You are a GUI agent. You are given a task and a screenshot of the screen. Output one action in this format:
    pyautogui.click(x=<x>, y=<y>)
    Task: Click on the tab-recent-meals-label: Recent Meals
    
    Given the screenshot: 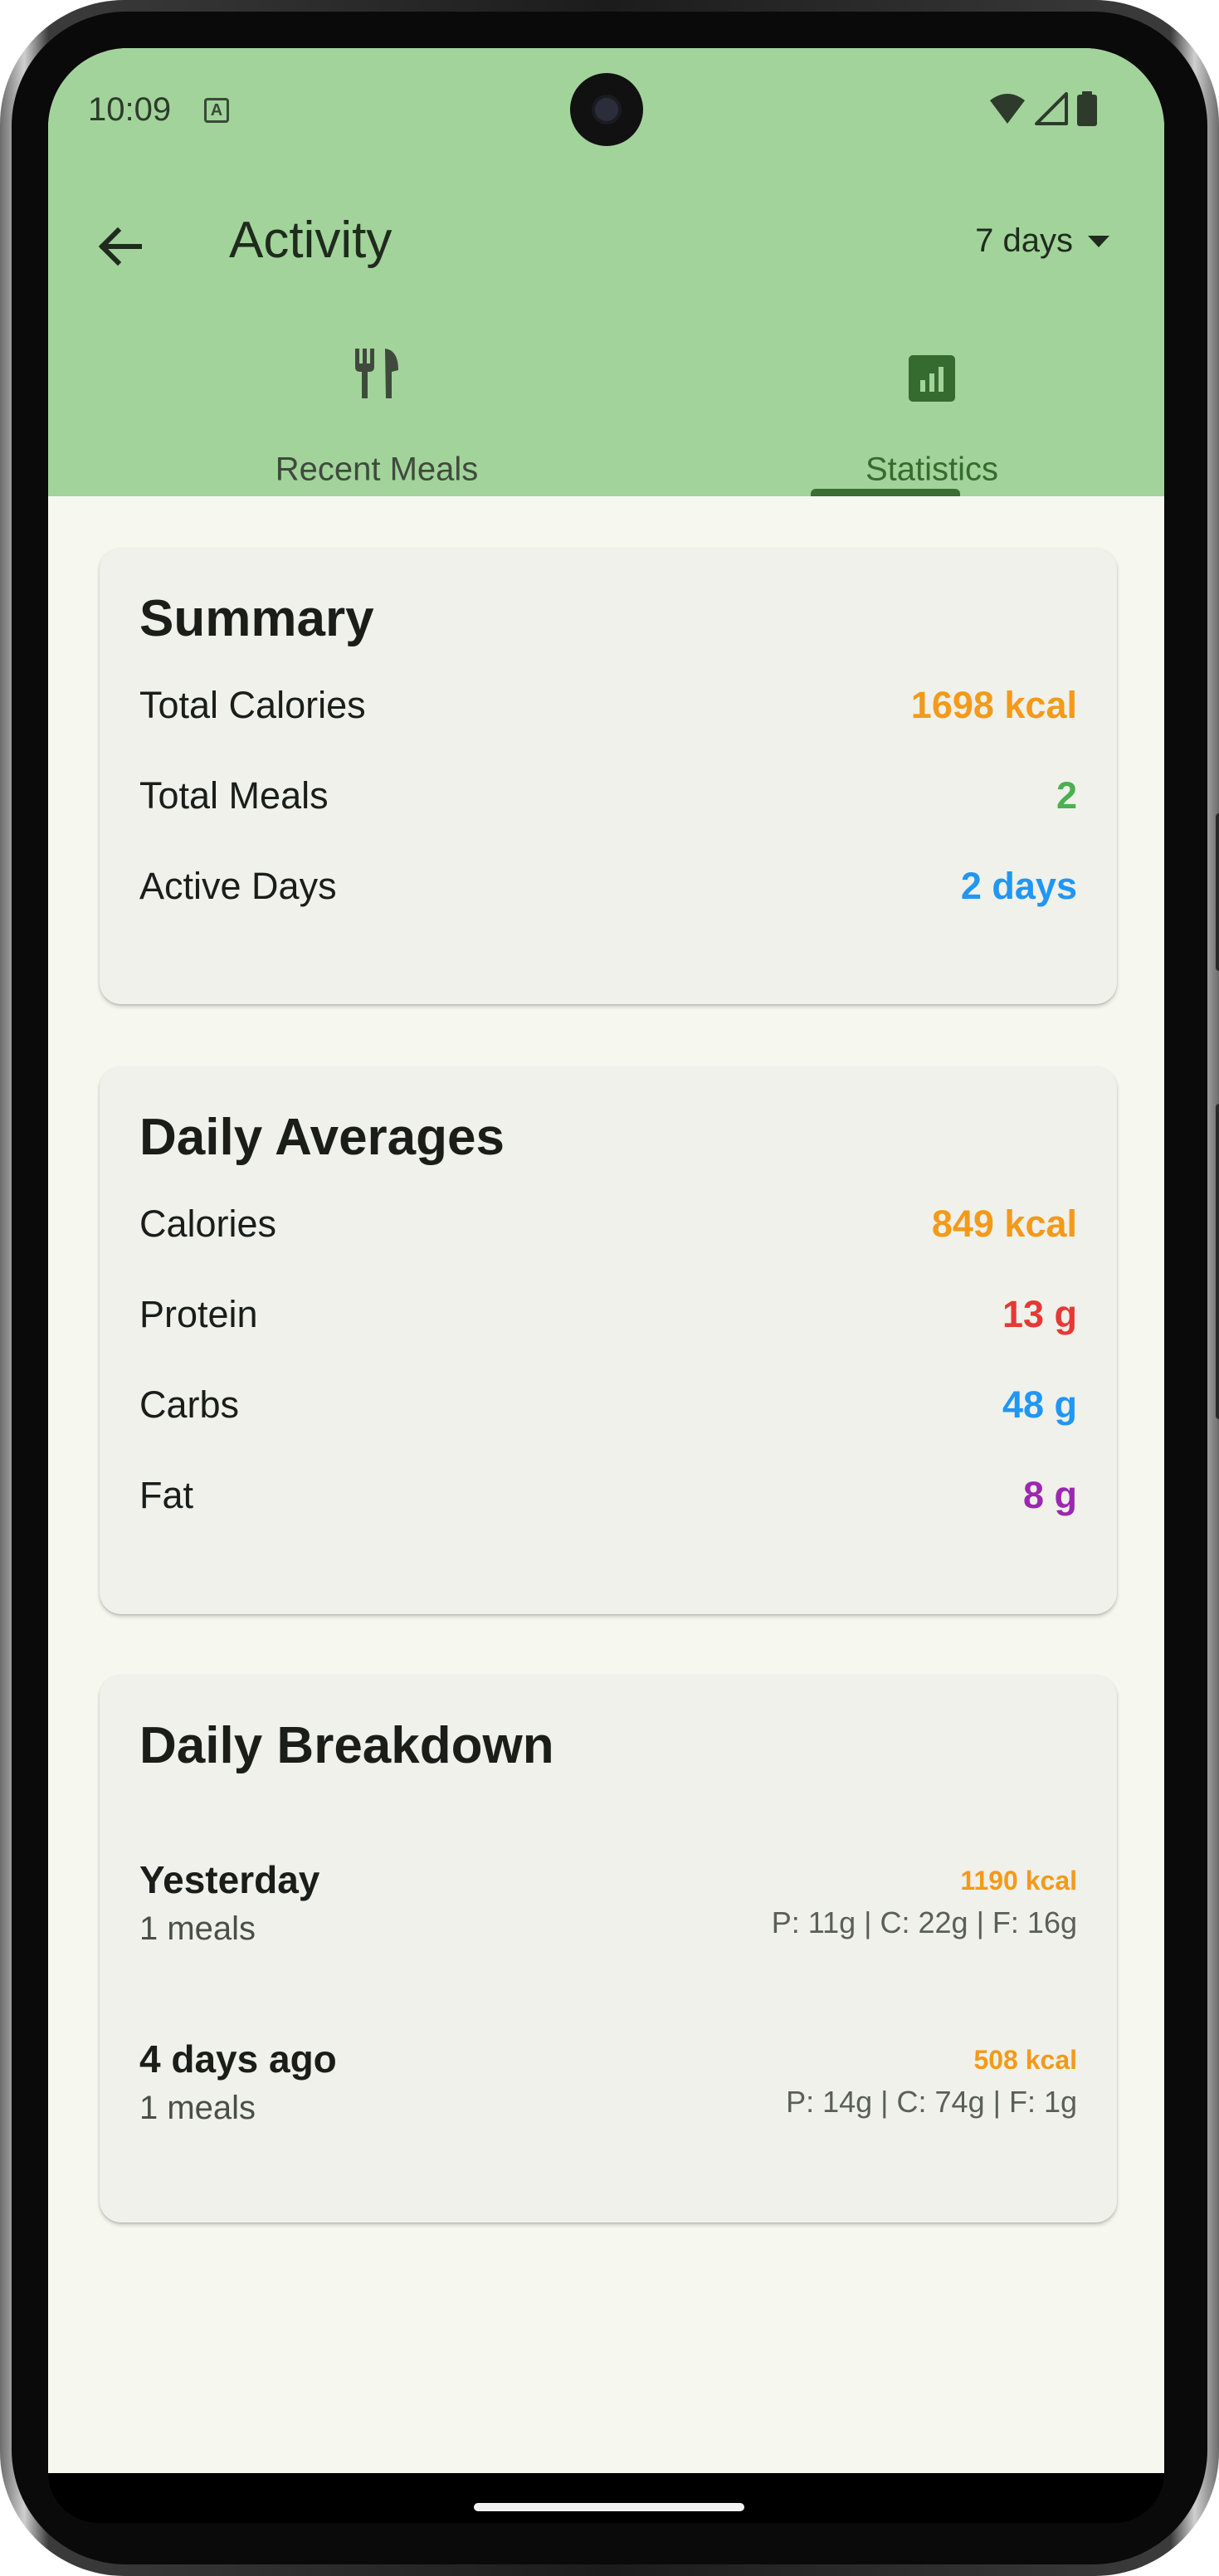 What is the action you would take?
    pyautogui.click(x=377, y=470)
    